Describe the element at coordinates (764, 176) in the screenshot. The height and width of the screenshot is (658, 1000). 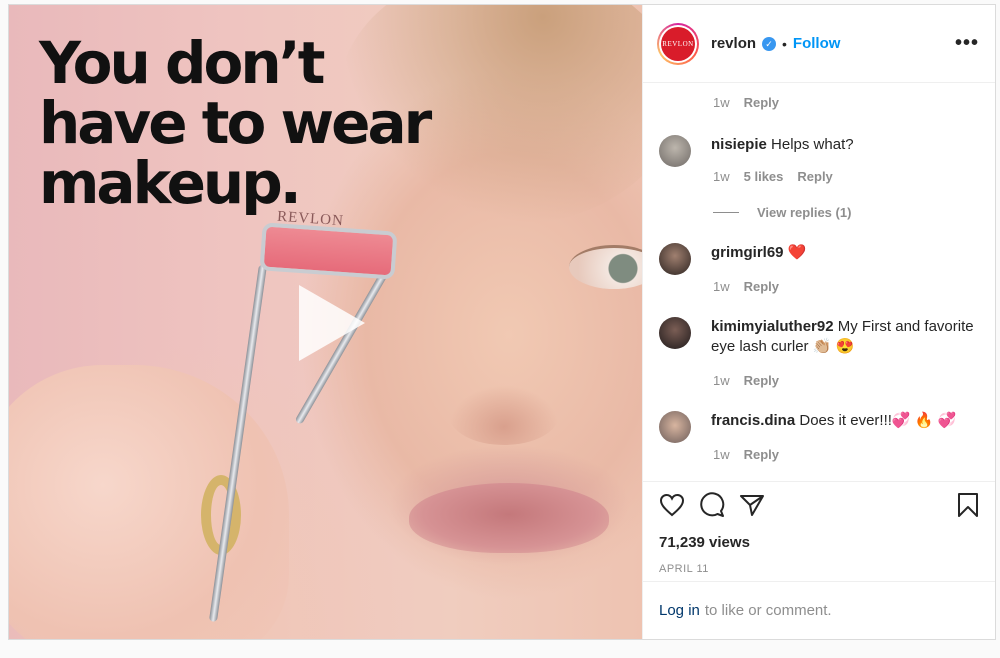
I see `likes-count: 5 likes` at that location.